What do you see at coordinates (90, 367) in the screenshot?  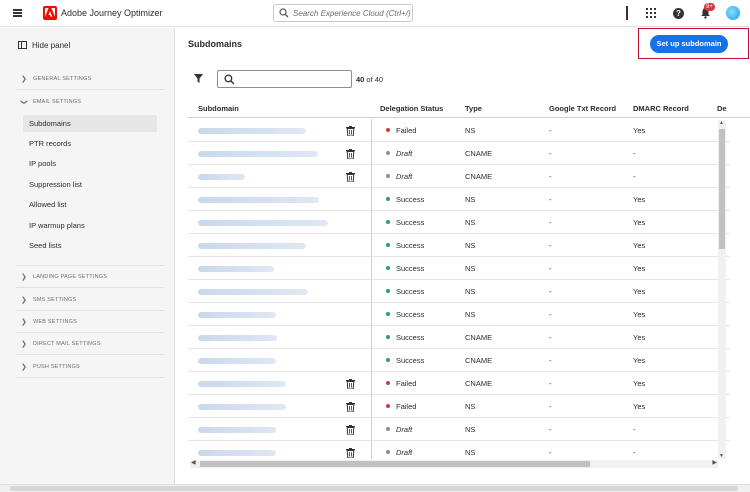 I see `section-push-settings: ❯ PUSH SETTINGS` at bounding box center [90, 367].